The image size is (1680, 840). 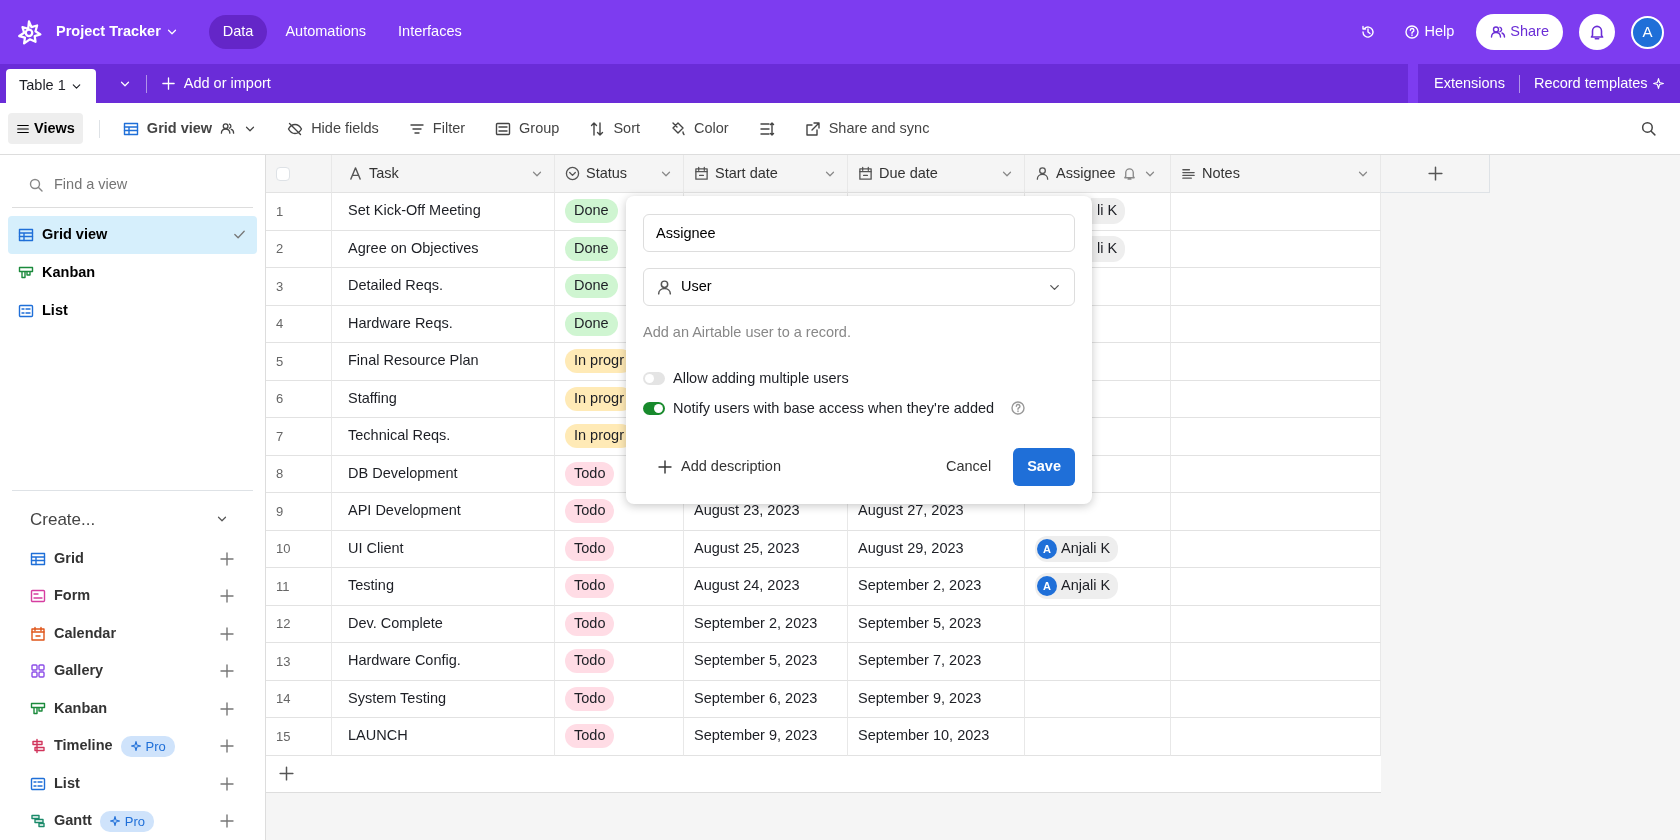 What do you see at coordinates (71, 746) in the screenshot?
I see `create-view-item: Timeline` at bounding box center [71, 746].